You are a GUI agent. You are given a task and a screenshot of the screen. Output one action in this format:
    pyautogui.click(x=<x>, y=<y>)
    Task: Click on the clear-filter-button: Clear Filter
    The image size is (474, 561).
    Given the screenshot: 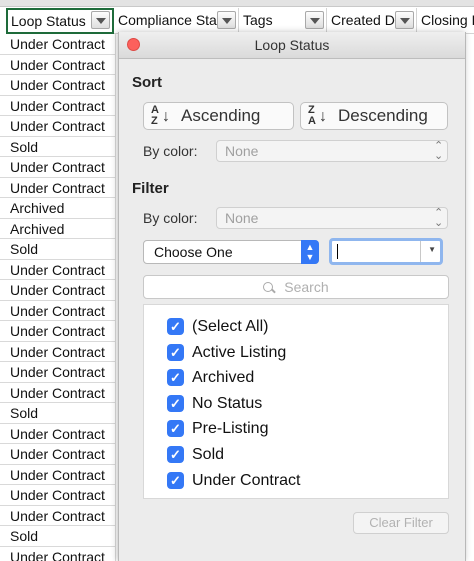 What is the action you would take?
    pyautogui.click(x=401, y=523)
    